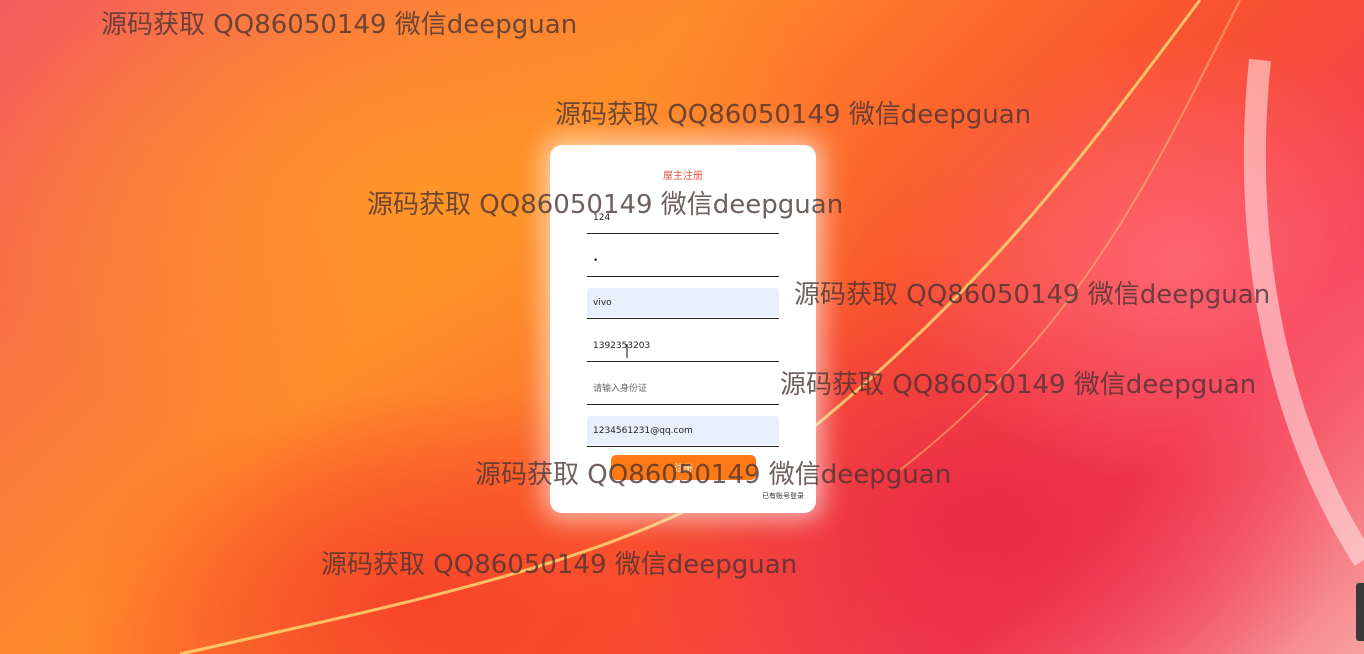 The image size is (1364, 654). I want to click on password-input, so click(683, 260).